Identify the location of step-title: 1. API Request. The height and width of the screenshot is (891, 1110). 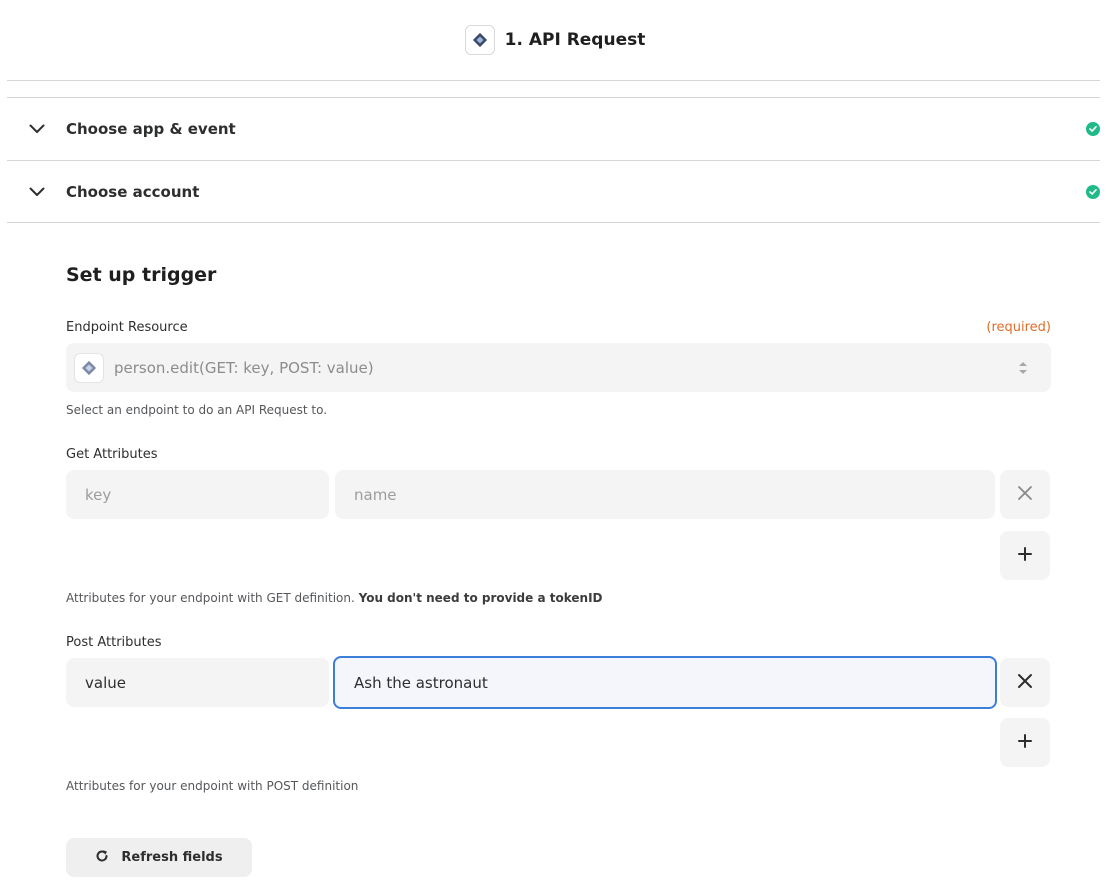
(575, 40).